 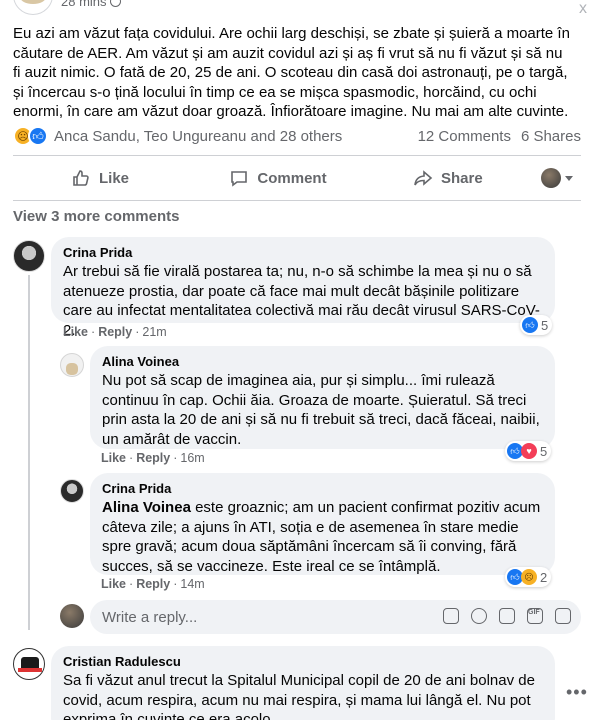 I want to click on reaction-badge: 👍︎ 5, so click(x=536, y=325).